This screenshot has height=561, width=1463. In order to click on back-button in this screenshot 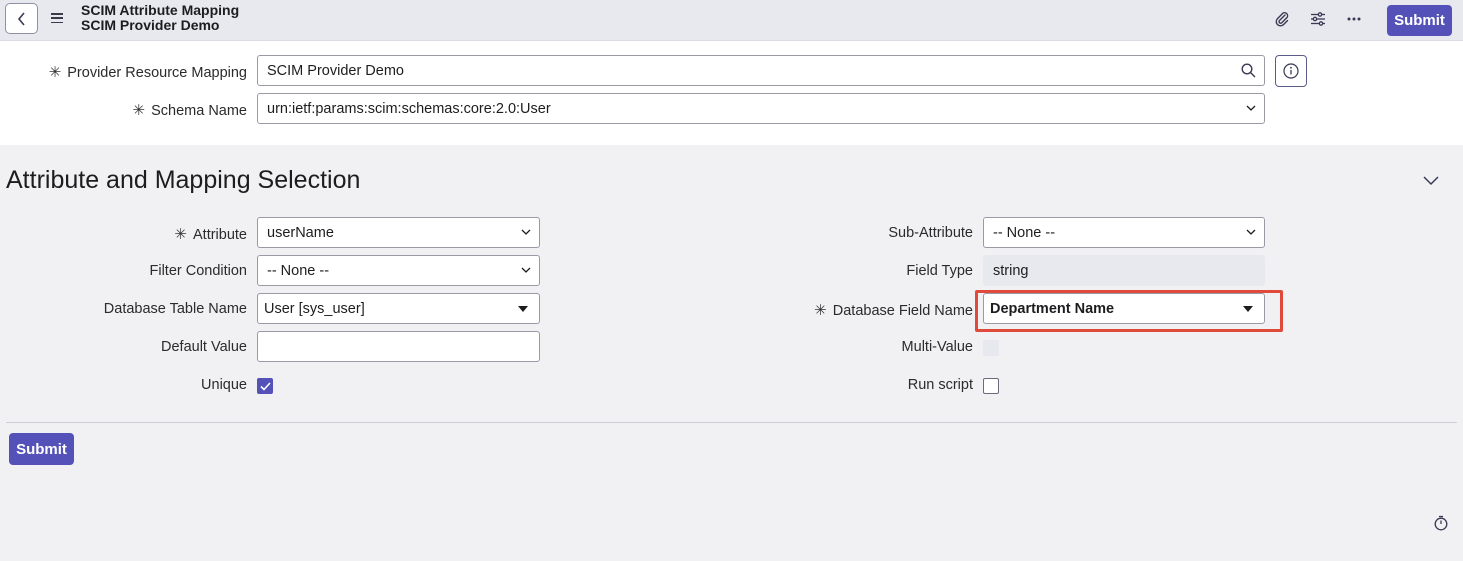, I will do `click(21, 18)`.